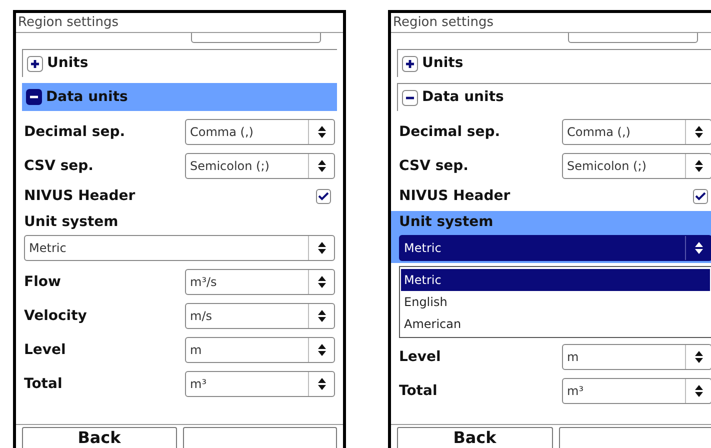 The width and height of the screenshot is (711, 448). Describe the element at coordinates (260, 316) in the screenshot. I see `dropdown-field: m/s` at that location.